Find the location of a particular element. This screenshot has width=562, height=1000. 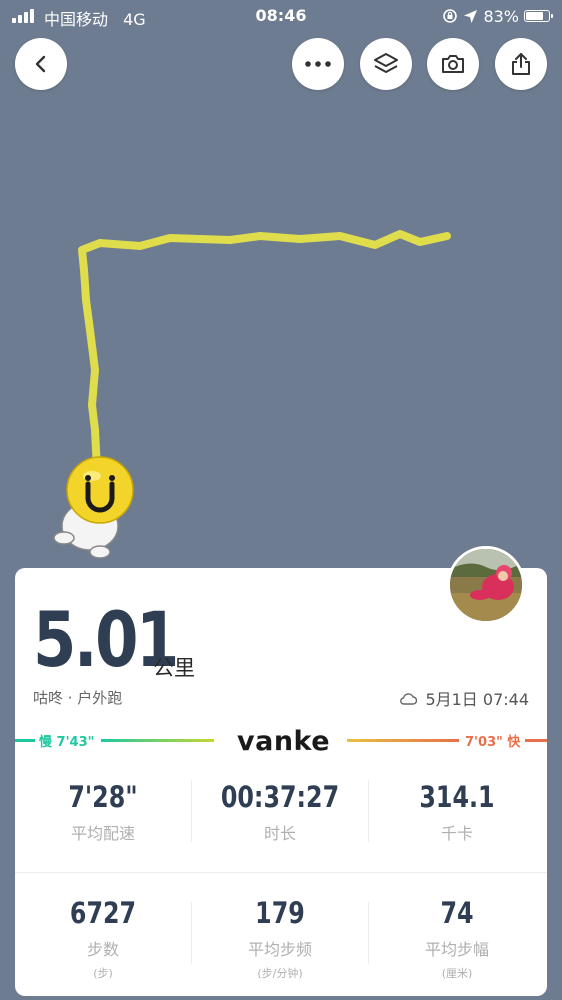

cloud-icon is located at coordinates (409, 698).